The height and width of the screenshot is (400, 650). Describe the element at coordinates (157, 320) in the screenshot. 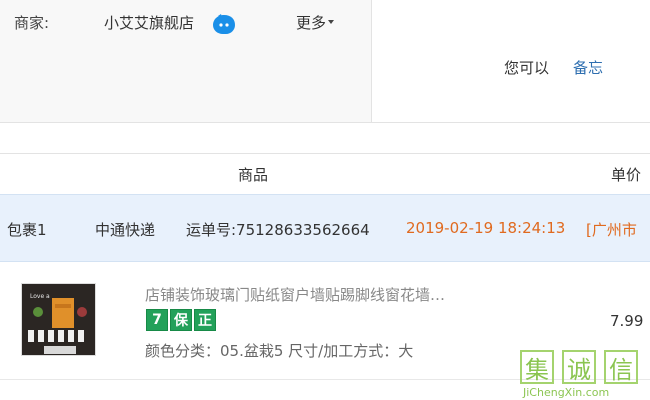

I see `seven-day-return-badge: 7` at that location.